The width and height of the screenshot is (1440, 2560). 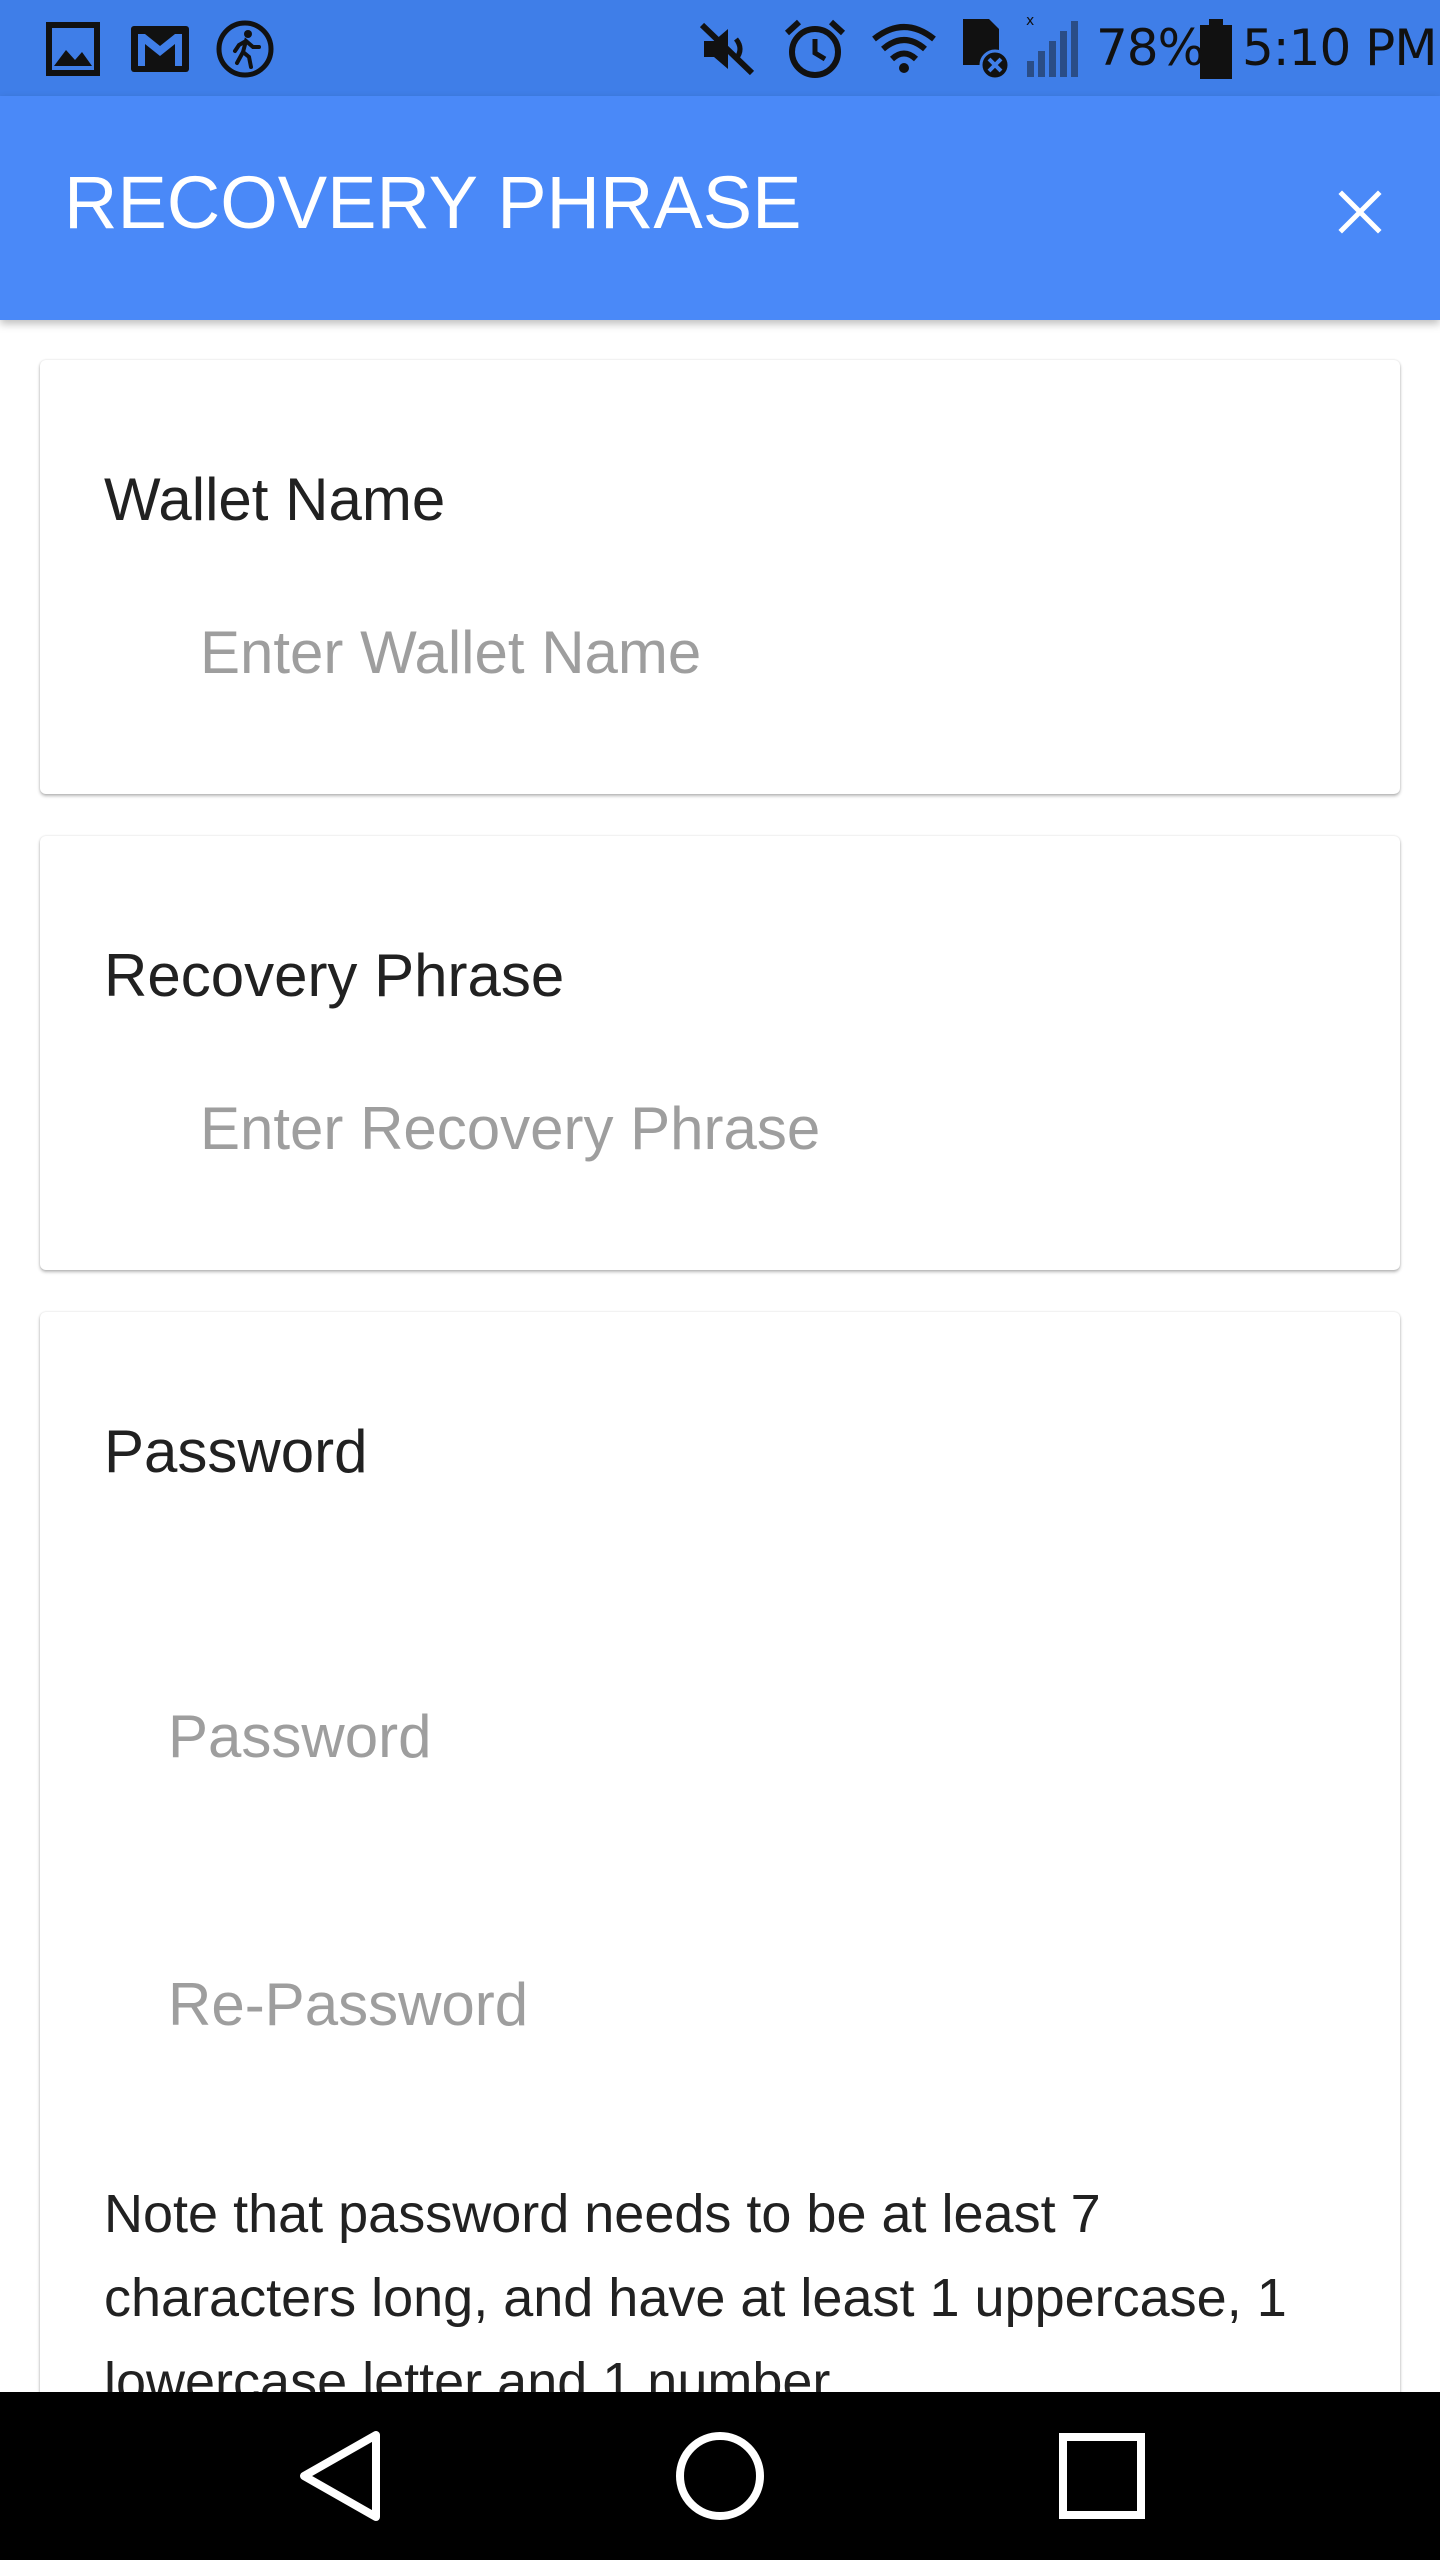 I want to click on recents-icon, so click(x=1102, y=2476).